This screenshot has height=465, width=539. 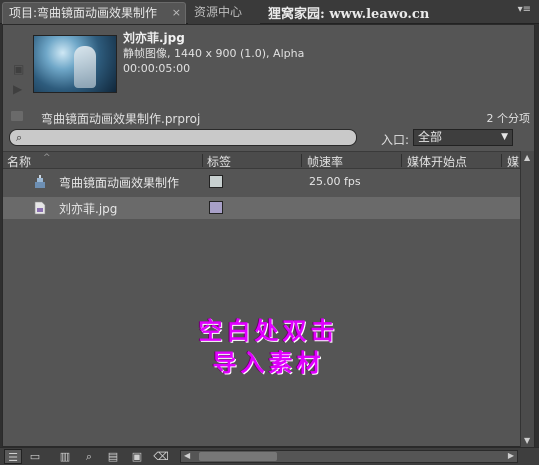 What do you see at coordinates (437, 161) in the screenshot?
I see `column-media-start: 媒体开始点` at bounding box center [437, 161].